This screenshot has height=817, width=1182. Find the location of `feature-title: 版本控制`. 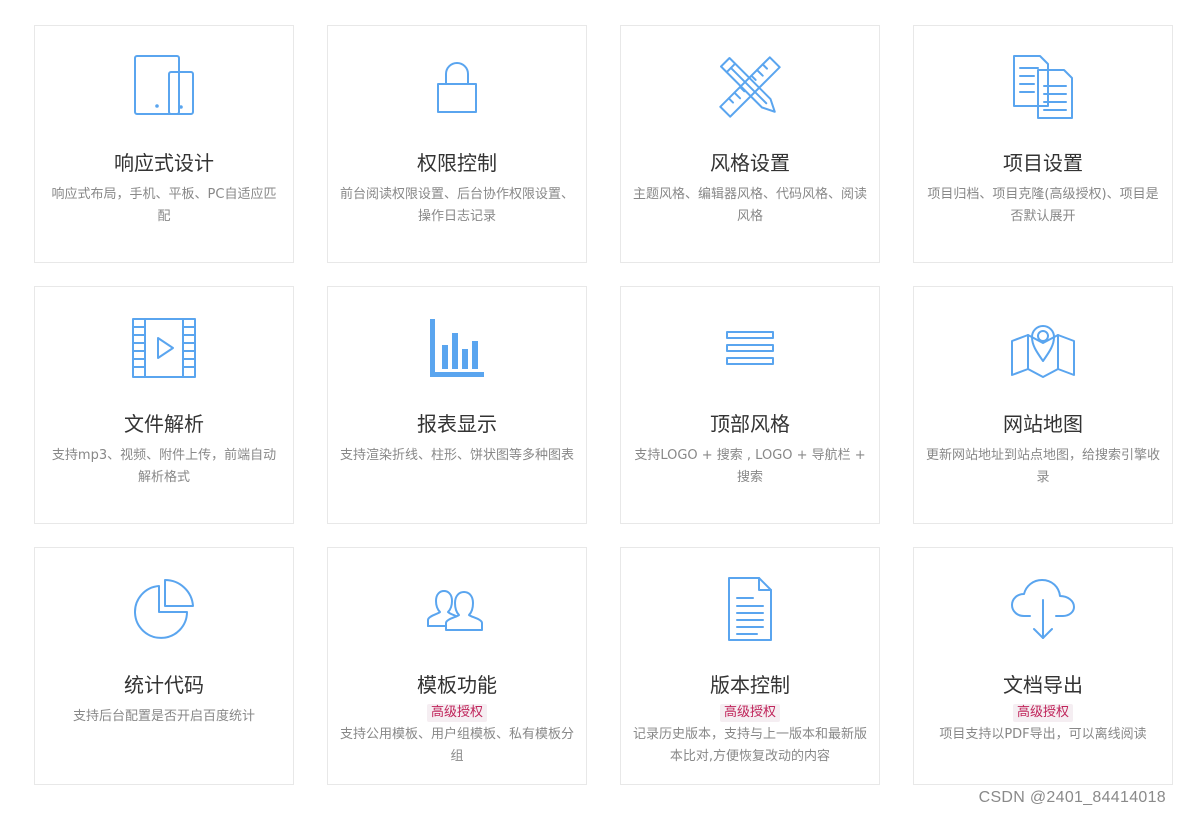

feature-title: 版本控制 is located at coordinates (750, 685).